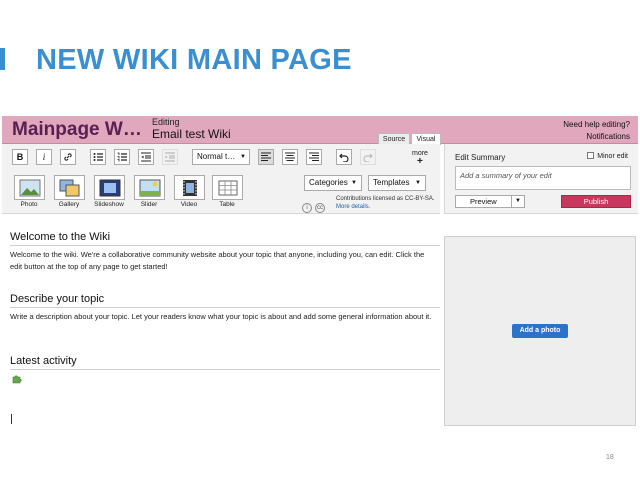 The height and width of the screenshot is (480, 640). Describe the element at coordinates (307, 208) in the screenshot. I see `info-icon: i` at that location.